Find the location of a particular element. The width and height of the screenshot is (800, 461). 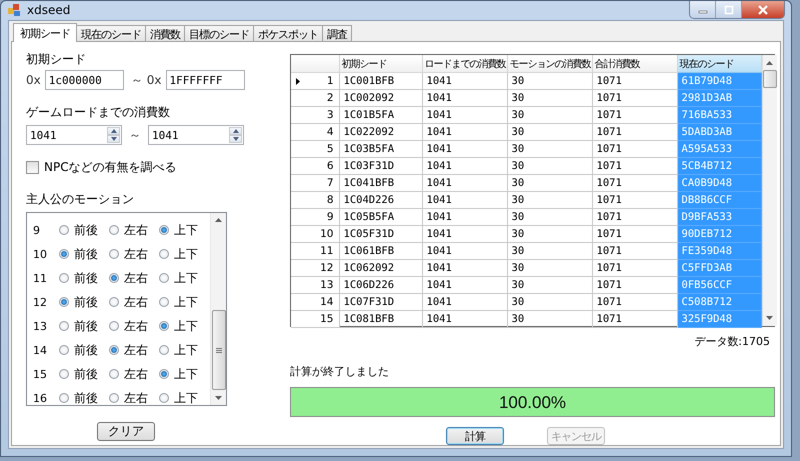

table-cell: 1C07F31D is located at coordinates (380, 302).